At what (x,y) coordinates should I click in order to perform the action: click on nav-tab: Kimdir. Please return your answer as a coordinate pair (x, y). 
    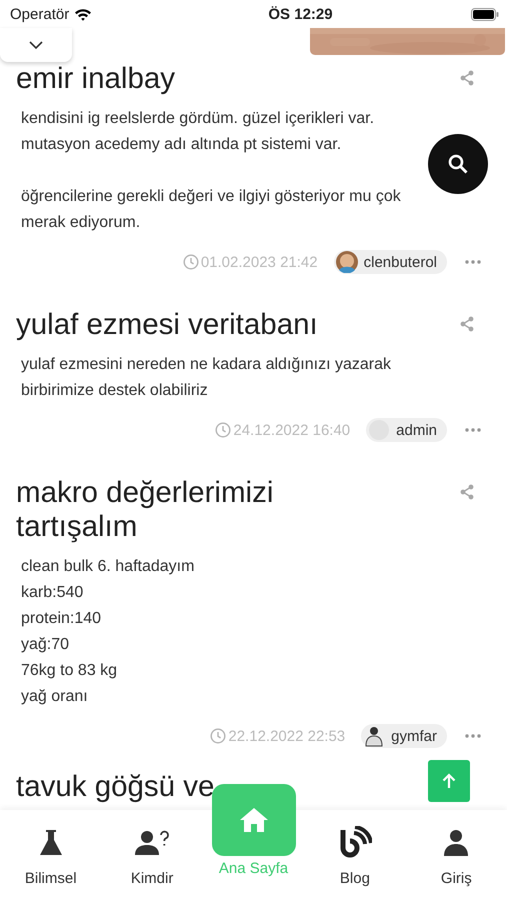
    Looking at the image, I should click on (152, 855).